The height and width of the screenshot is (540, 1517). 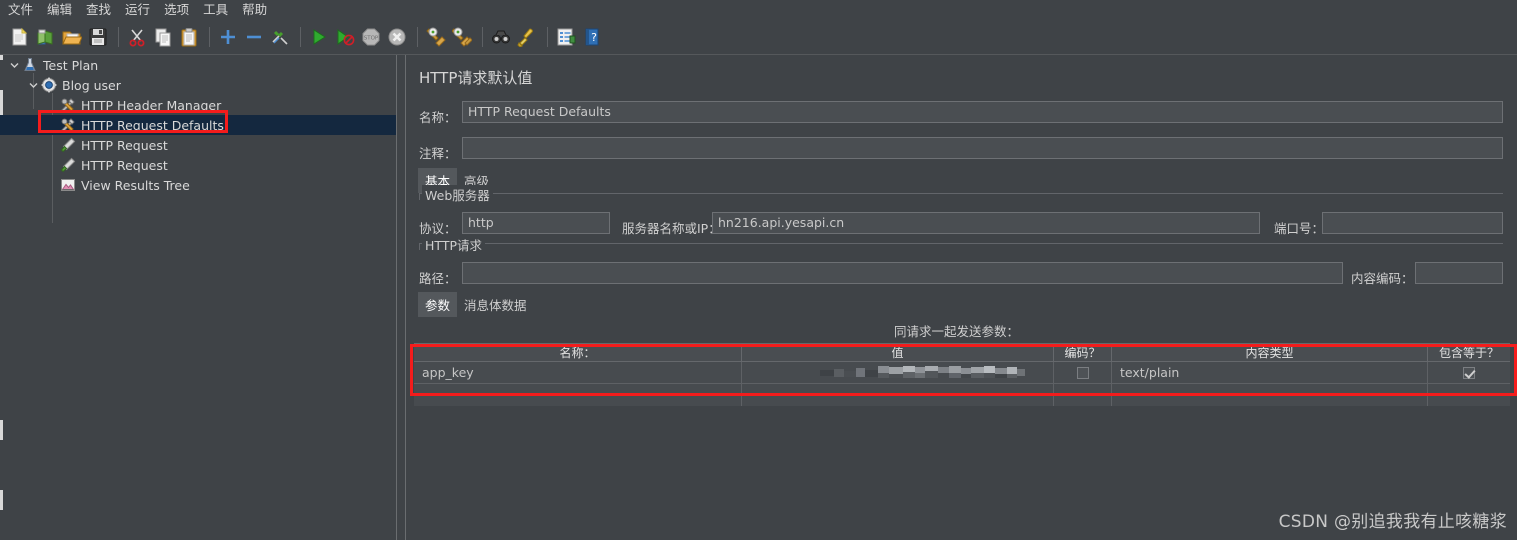 What do you see at coordinates (46, 37) in the screenshot?
I see `templates-button` at bounding box center [46, 37].